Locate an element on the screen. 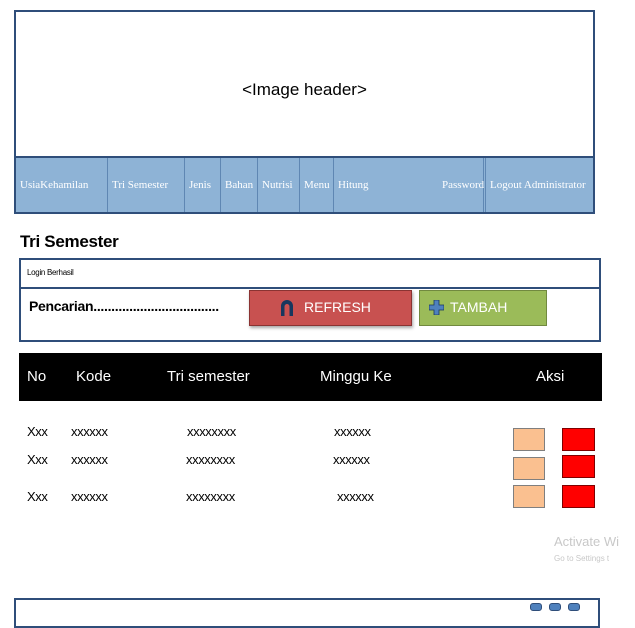  nav-item-label: Password is located at coordinates (463, 185).